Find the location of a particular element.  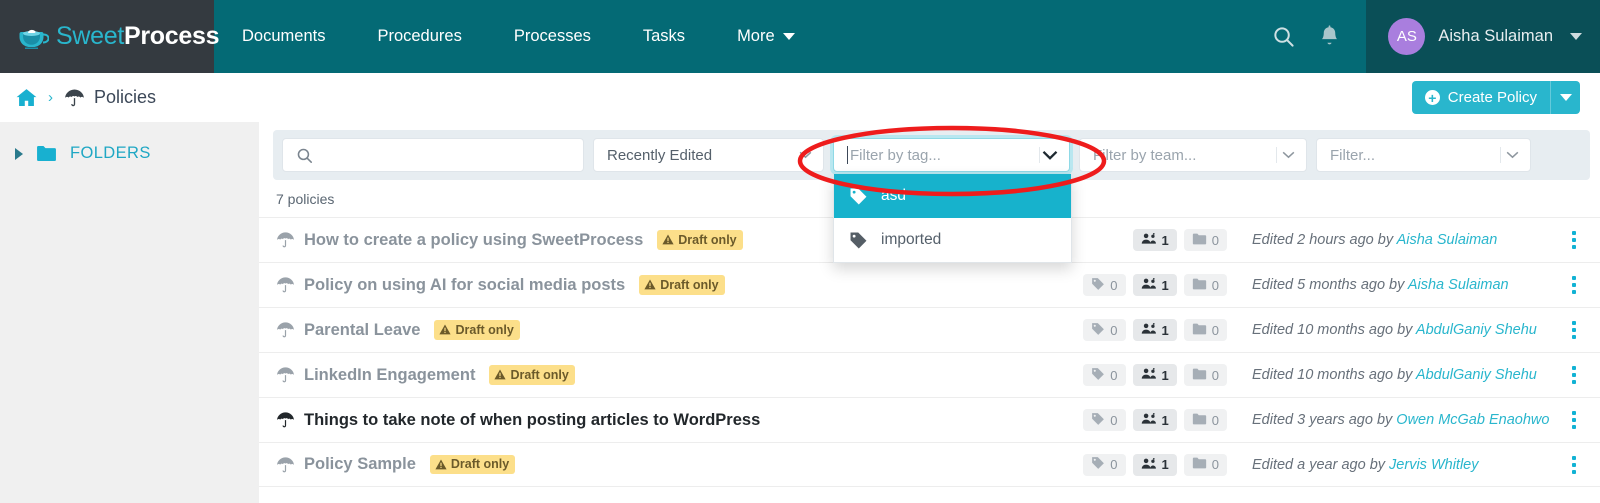

notifications-button is located at coordinates (1329, 36).